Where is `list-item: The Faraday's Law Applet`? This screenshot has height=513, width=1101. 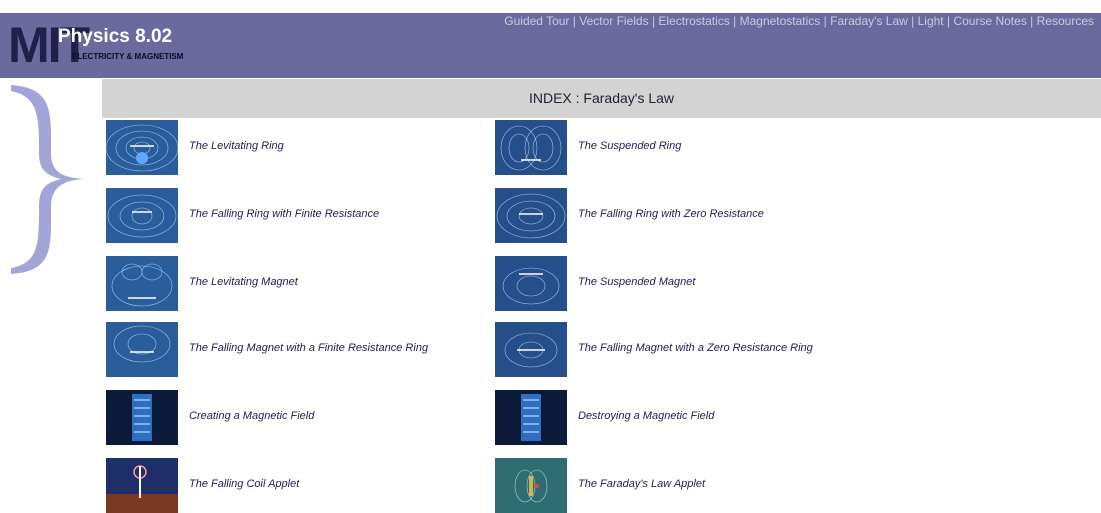 list-item: The Faraday's Law Applet is located at coordinates (685, 485).